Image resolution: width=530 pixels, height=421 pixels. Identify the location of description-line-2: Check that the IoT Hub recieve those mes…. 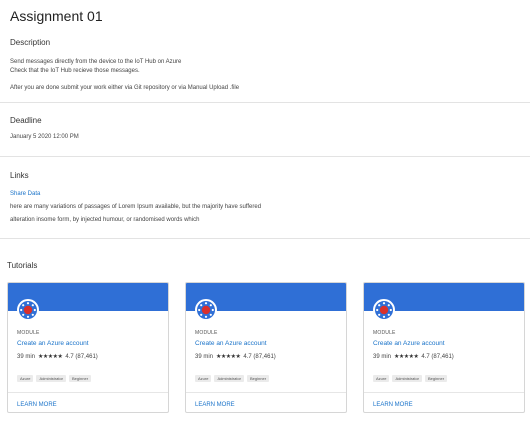
(75, 71).